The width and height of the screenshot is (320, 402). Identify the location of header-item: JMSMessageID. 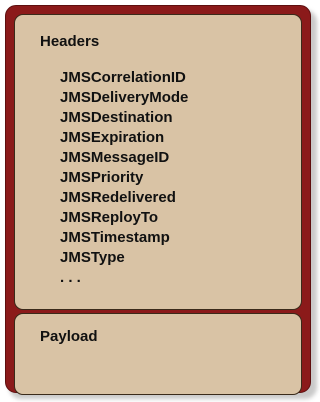
(115, 157).